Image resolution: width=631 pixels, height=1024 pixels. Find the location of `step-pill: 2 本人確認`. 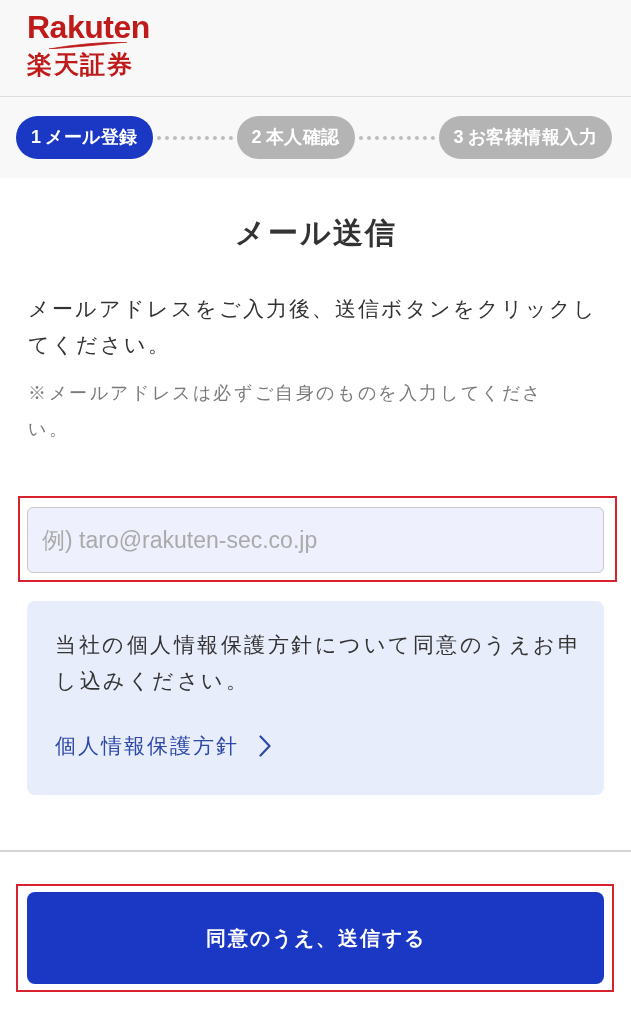

step-pill: 2 本人確認 is located at coordinates (295, 137).